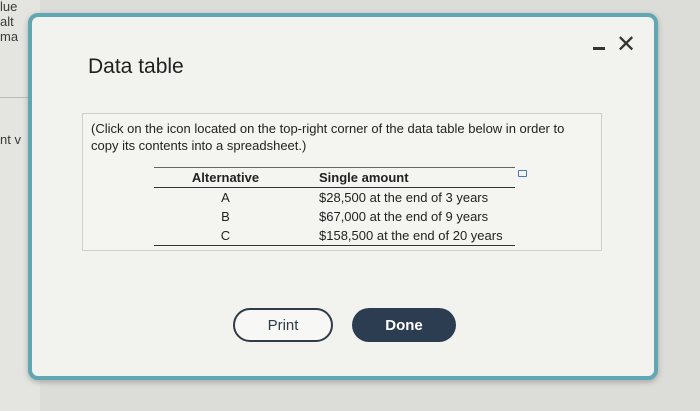 This screenshot has height=411, width=700. Describe the element at coordinates (626, 45) in the screenshot. I see `close-icon: ✕` at that location.